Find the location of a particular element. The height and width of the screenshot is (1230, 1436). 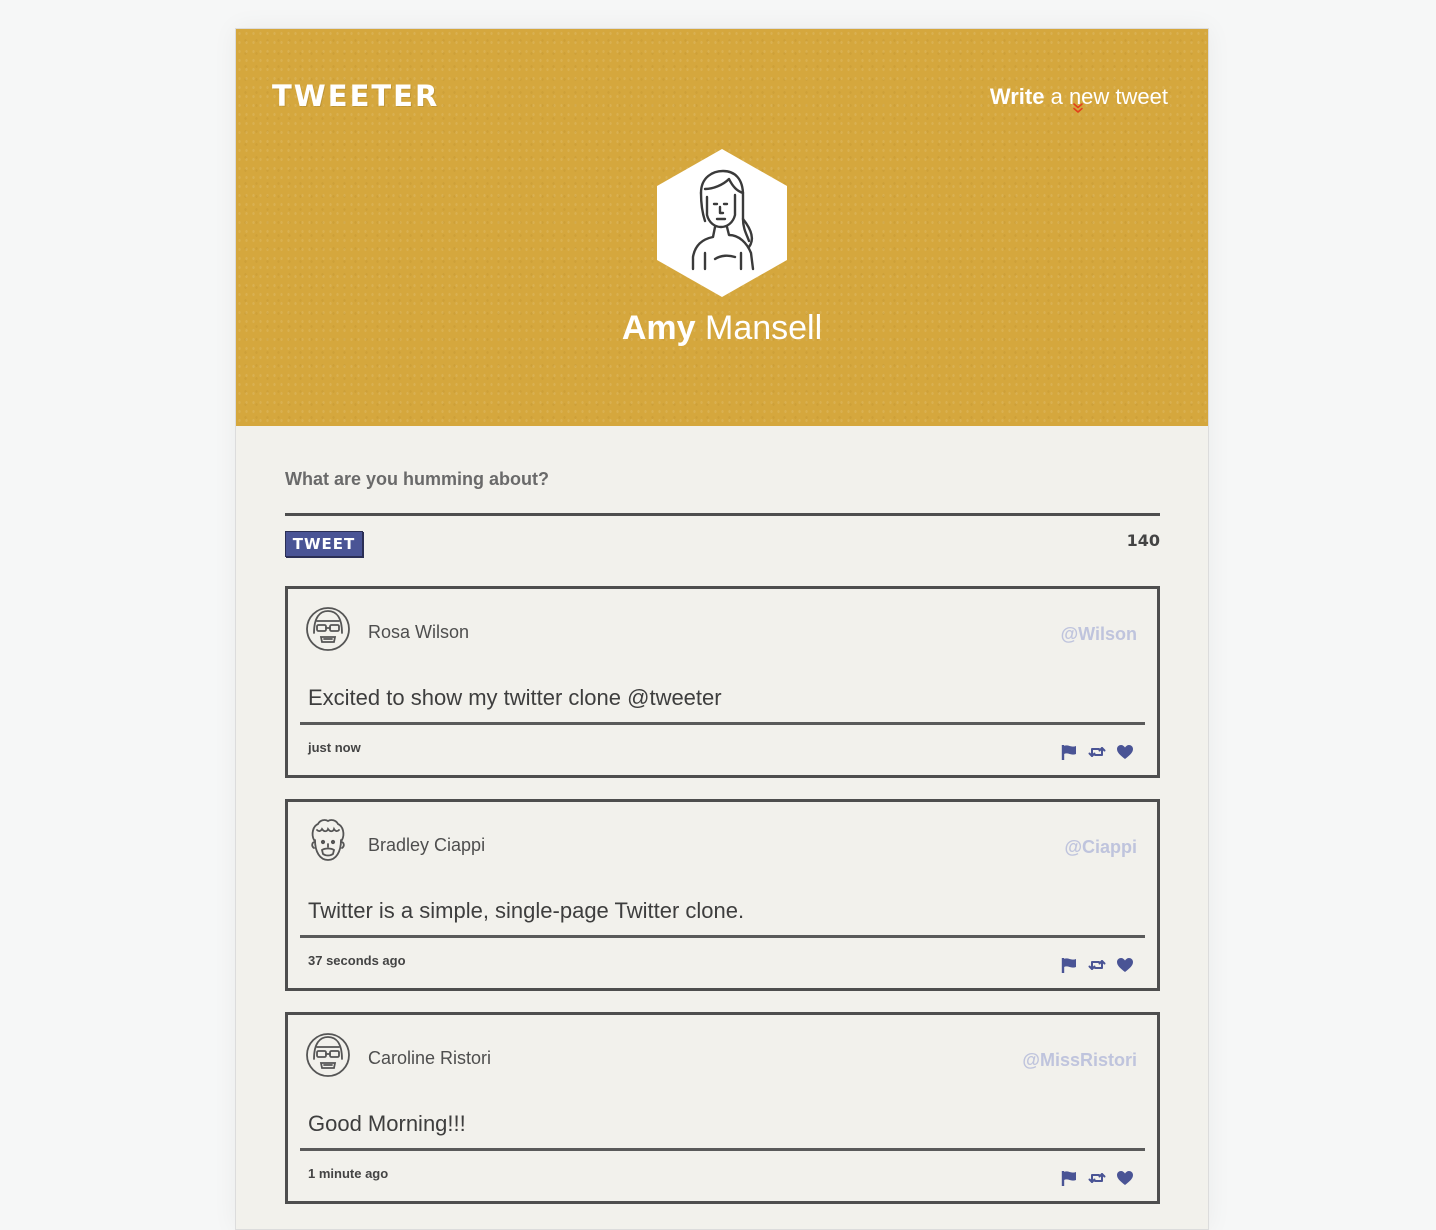

composer-underline is located at coordinates (722, 514).